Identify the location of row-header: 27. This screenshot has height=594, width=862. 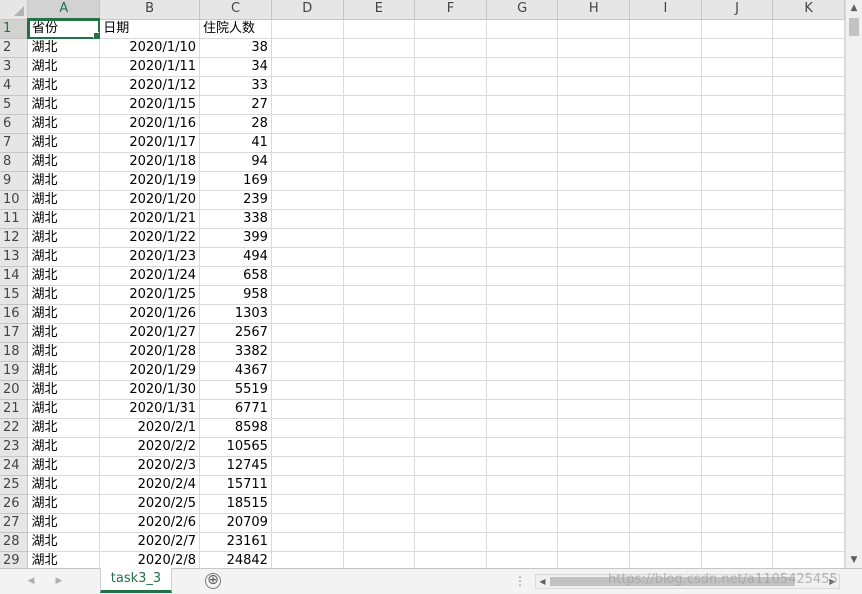
(14, 523).